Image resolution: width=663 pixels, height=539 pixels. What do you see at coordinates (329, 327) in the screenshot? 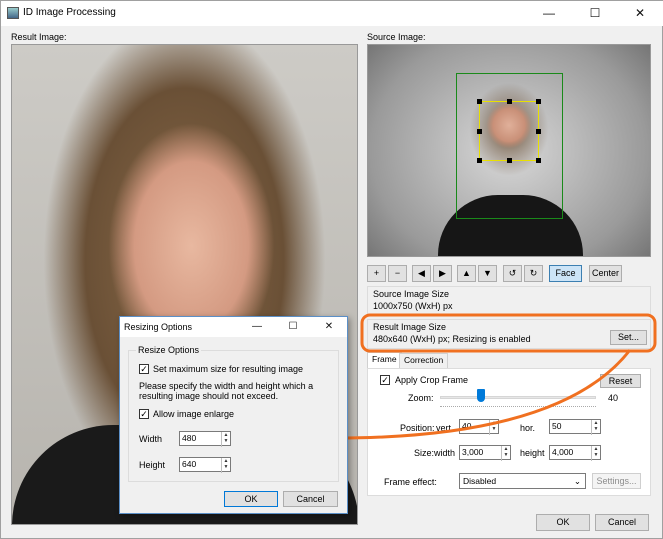
I see `dialog-close-button: ✕` at bounding box center [329, 327].